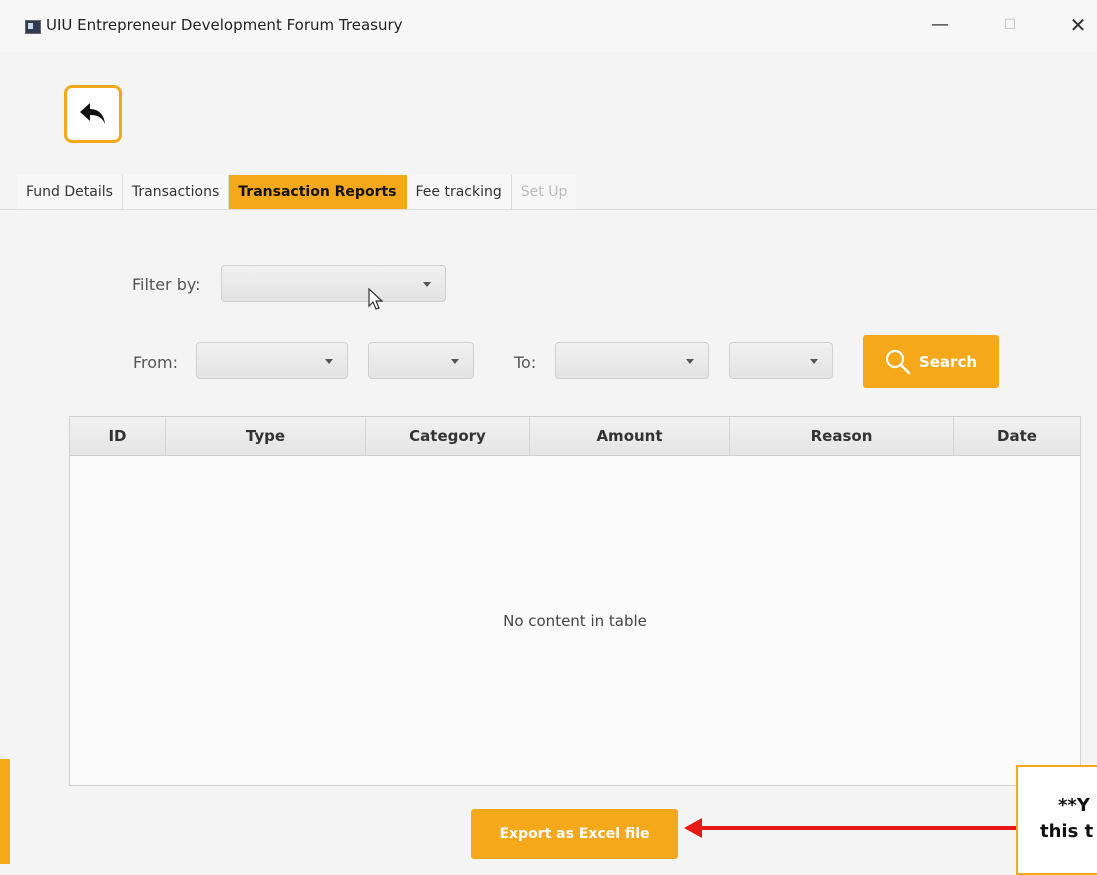 Image resolution: width=1097 pixels, height=875 pixels. I want to click on annotation-note-line1: **Y, so click(1074, 805).